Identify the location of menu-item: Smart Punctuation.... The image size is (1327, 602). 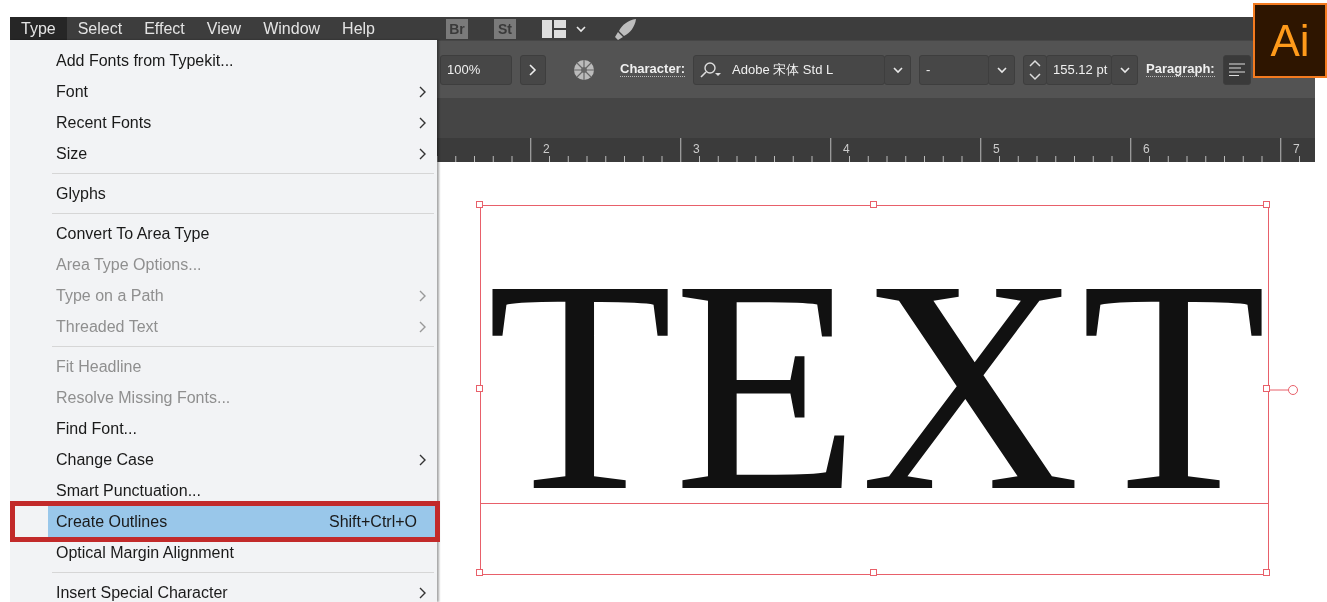
(242, 490).